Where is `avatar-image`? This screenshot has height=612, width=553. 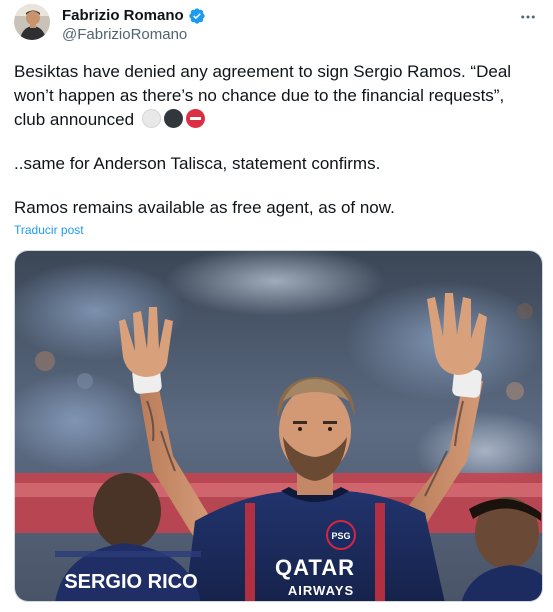 avatar-image is located at coordinates (32, 22).